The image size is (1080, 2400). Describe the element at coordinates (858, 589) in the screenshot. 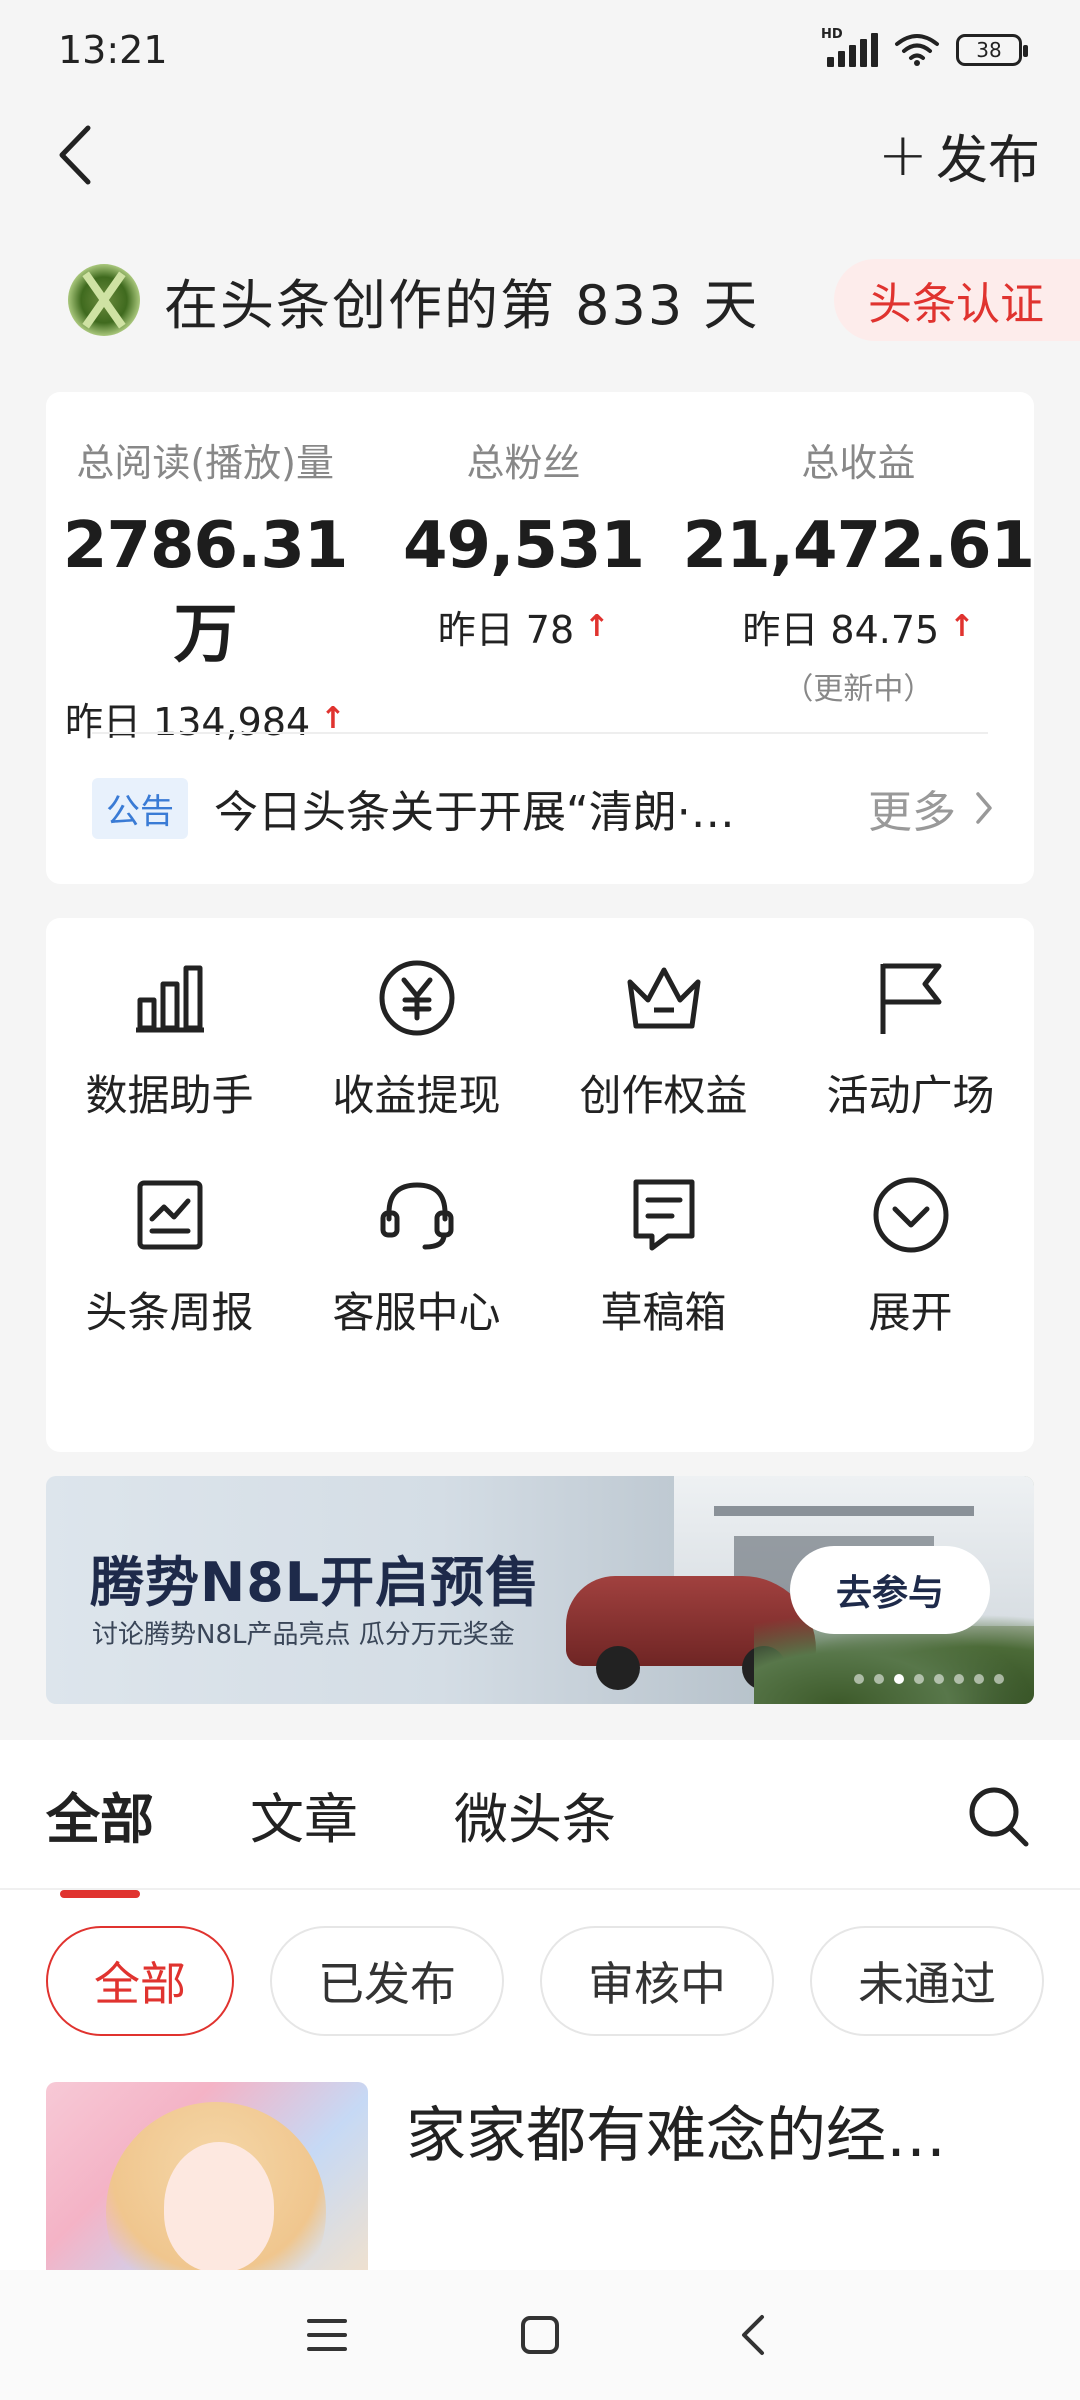

I see `stat-total-earnings: 总收益 21,472.61 昨日 84.75 ↑ （更新中）` at that location.